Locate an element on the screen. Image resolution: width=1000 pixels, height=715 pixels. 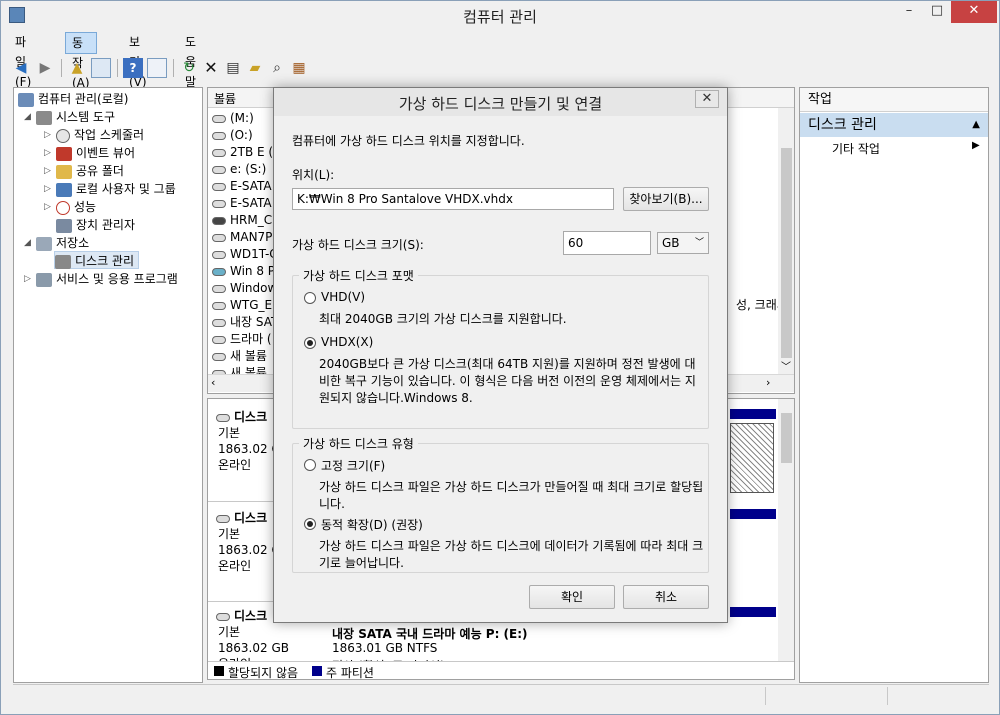
vhdx-radio is located at coordinates (310, 343).